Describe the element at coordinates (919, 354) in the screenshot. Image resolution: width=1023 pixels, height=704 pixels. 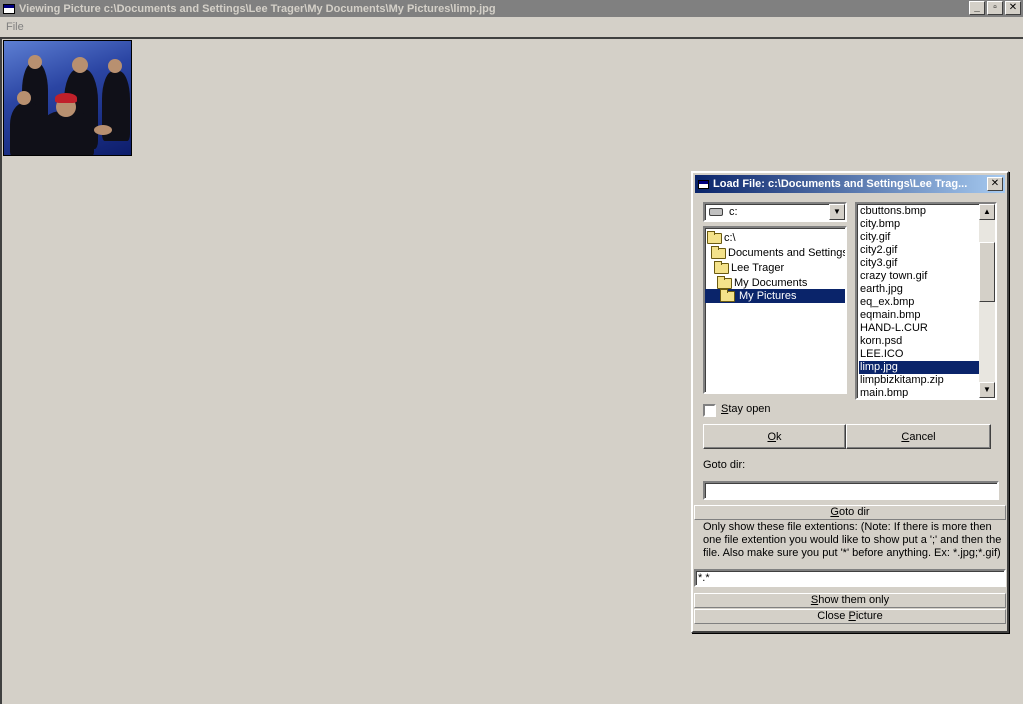
I see `file-list-item: LEE.ICO` at that location.